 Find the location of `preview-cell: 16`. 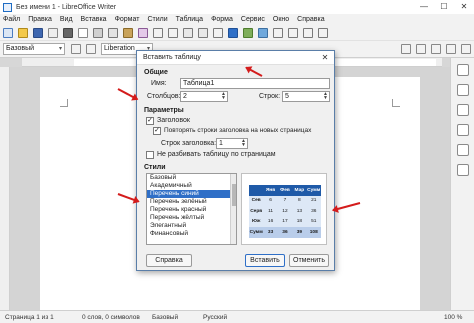

preview-cell: 16 is located at coordinates (270, 221).